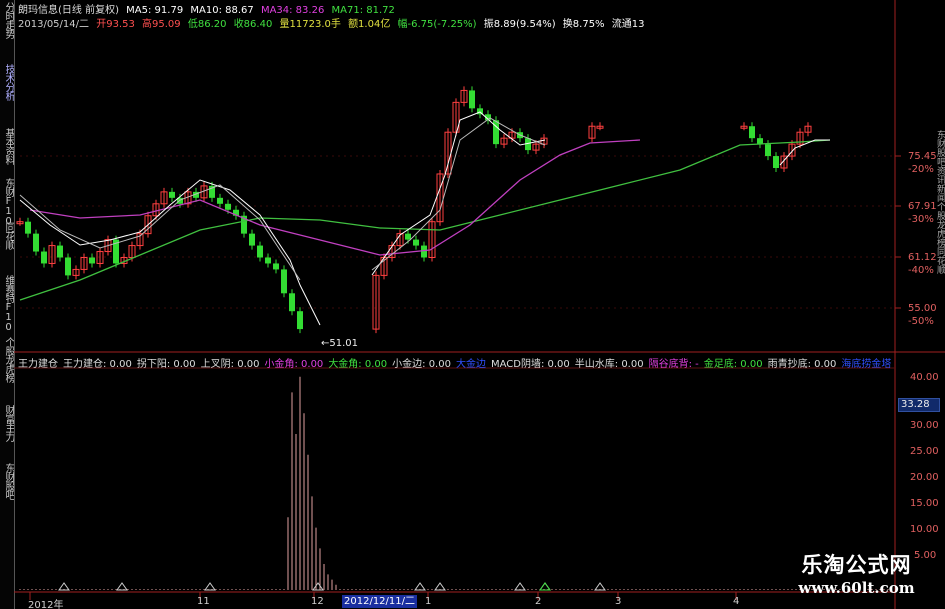 Image resolution: width=945 pixels, height=609 pixels. Describe the element at coordinates (618, 601) in the screenshot. I see `x-label: 3` at that location.